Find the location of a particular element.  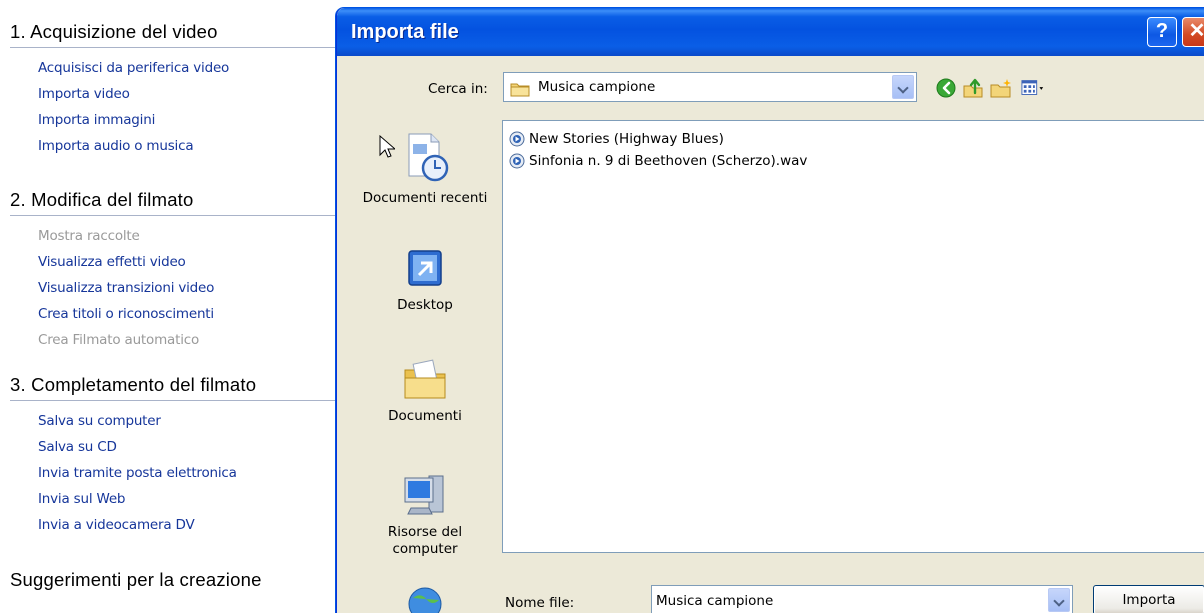

place-network is located at coordinates (425, 596).